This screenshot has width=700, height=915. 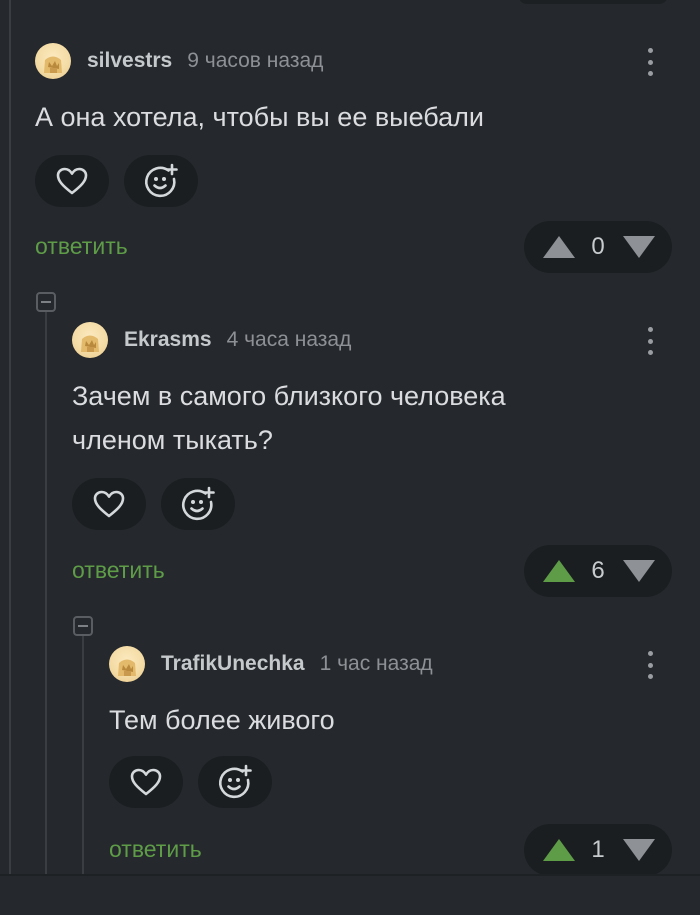 I want to click on vote-control: 1, so click(x=598, y=850).